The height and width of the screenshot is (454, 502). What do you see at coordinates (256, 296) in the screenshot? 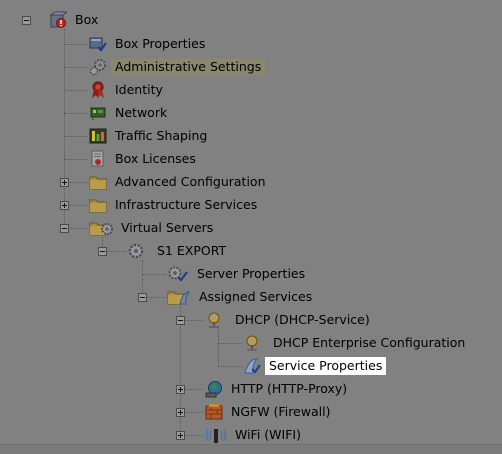
I see `tree-node-label: Assigned Services` at bounding box center [256, 296].